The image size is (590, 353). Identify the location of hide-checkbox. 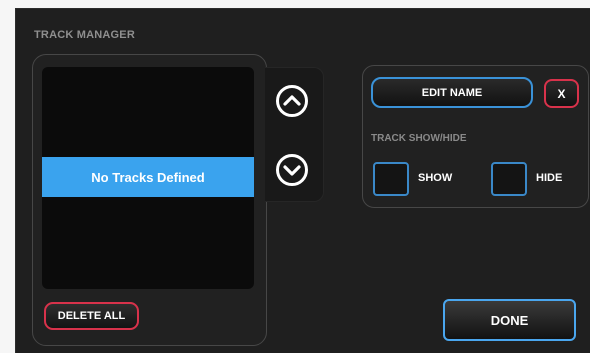
(509, 179).